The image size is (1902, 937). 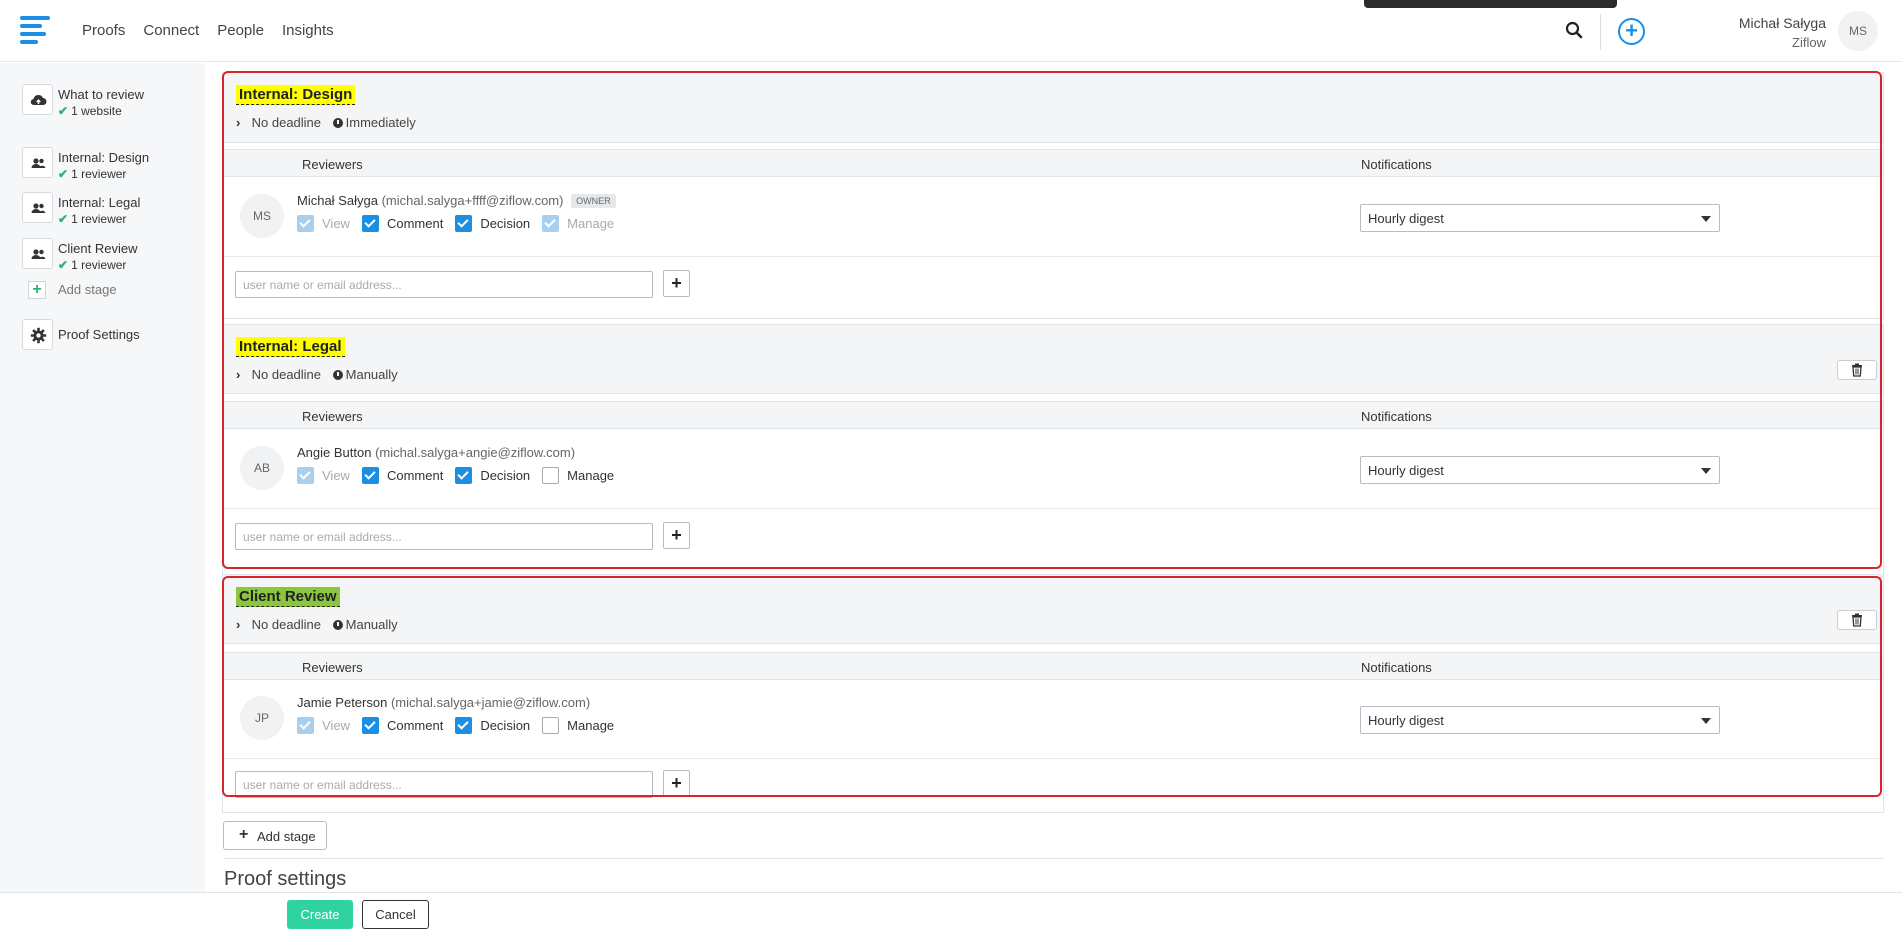 I want to click on user-name: Michał Sałyga, so click(x=1782, y=23).